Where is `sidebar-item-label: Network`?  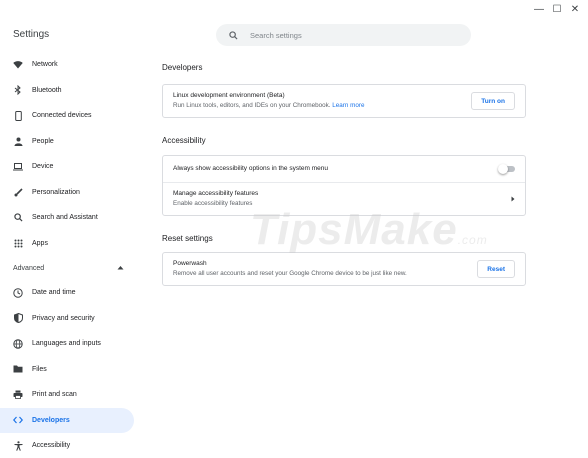 sidebar-item-label: Network is located at coordinates (45, 65).